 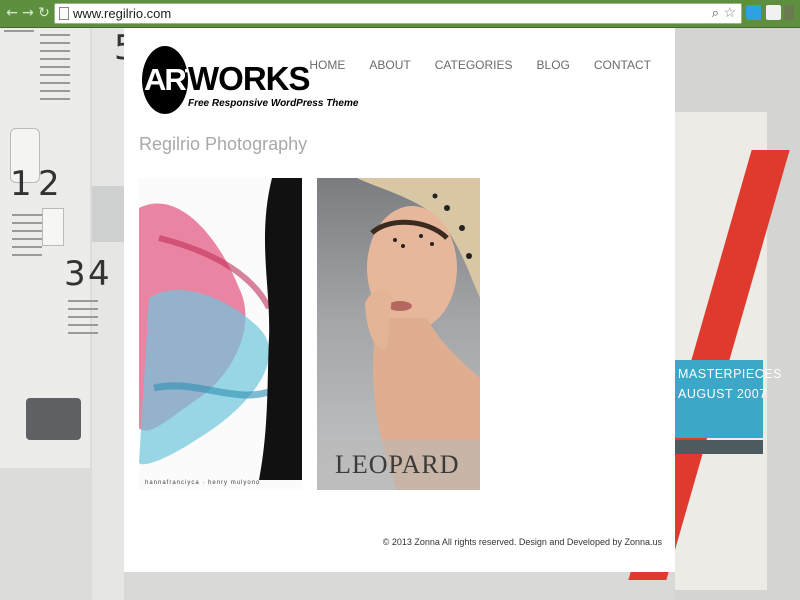 What do you see at coordinates (44, 13) in the screenshot?
I see `reload-icon: ↻` at bounding box center [44, 13].